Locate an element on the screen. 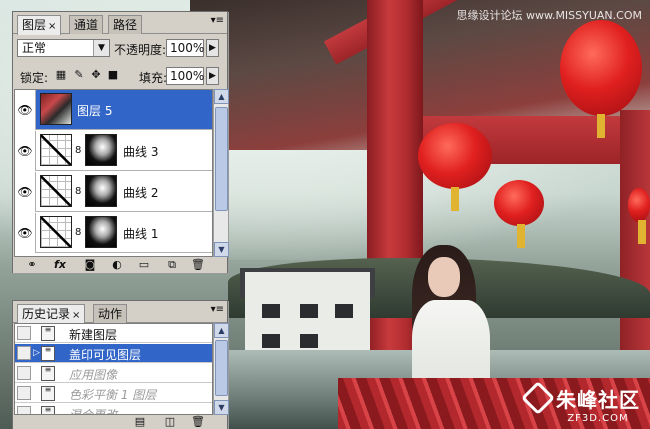 This screenshot has height=429, width=650. history-footer: ▤ ◫ 🗑 is located at coordinates (120, 422).